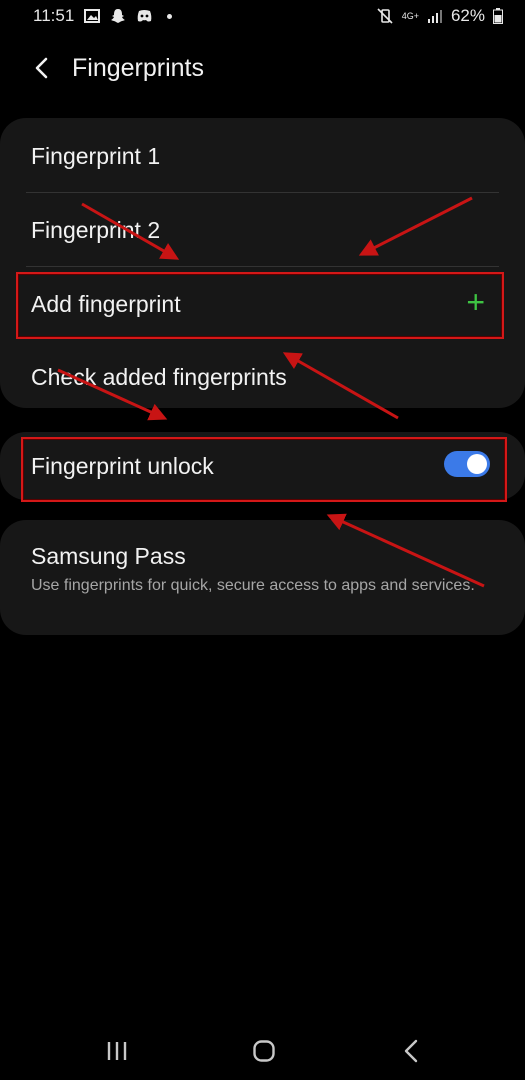 The height and width of the screenshot is (1080, 525). I want to click on back-icon, so click(411, 1051).